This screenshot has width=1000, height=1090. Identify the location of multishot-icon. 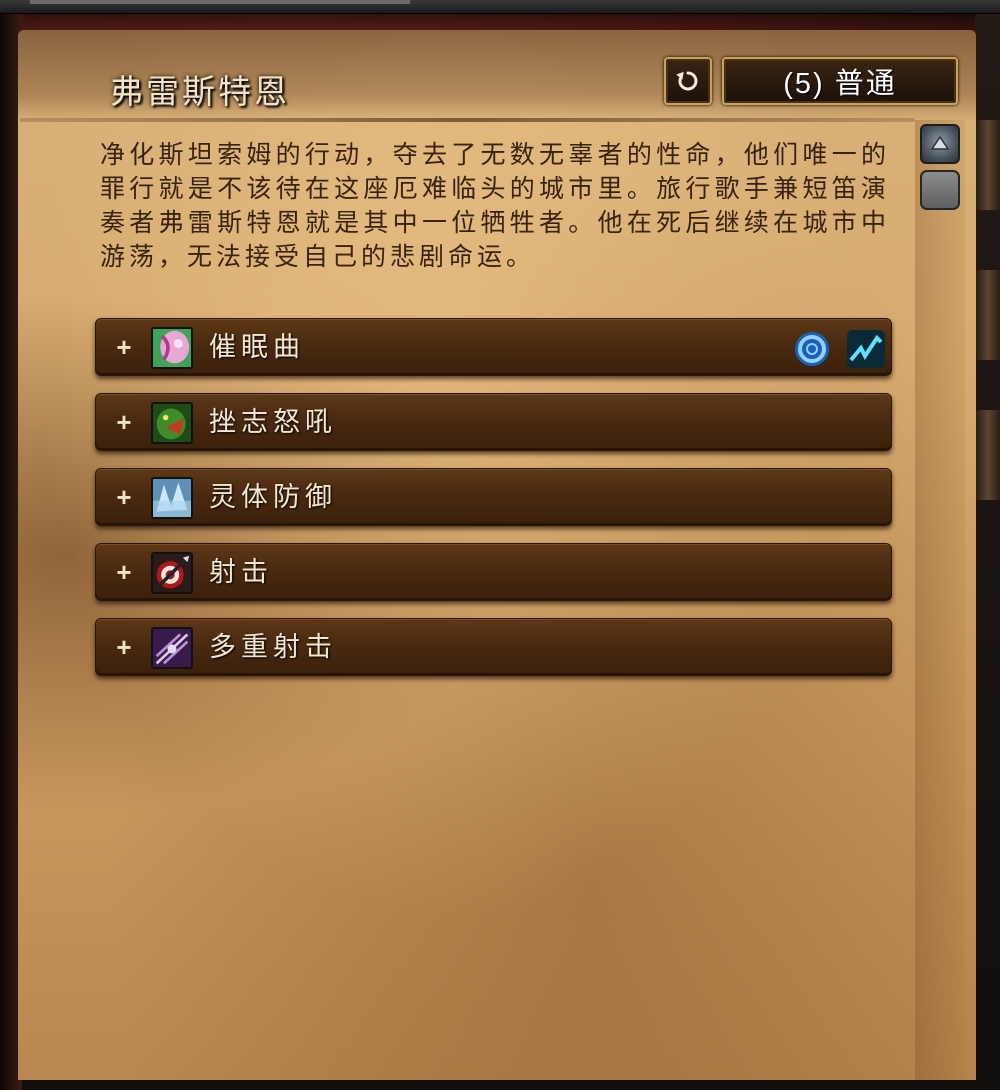
(172, 648).